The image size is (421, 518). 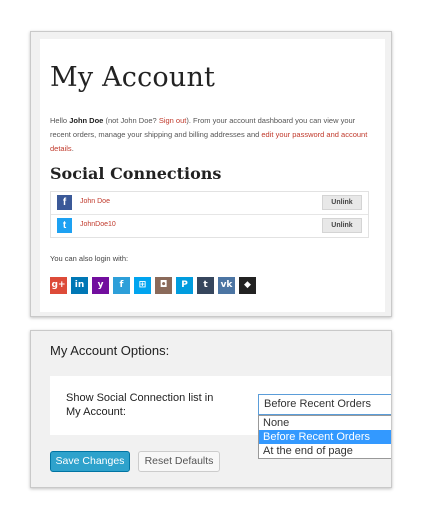 What do you see at coordinates (79, 285) in the screenshot?
I see `linkedin-icon: in` at bounding box center [79, 285].